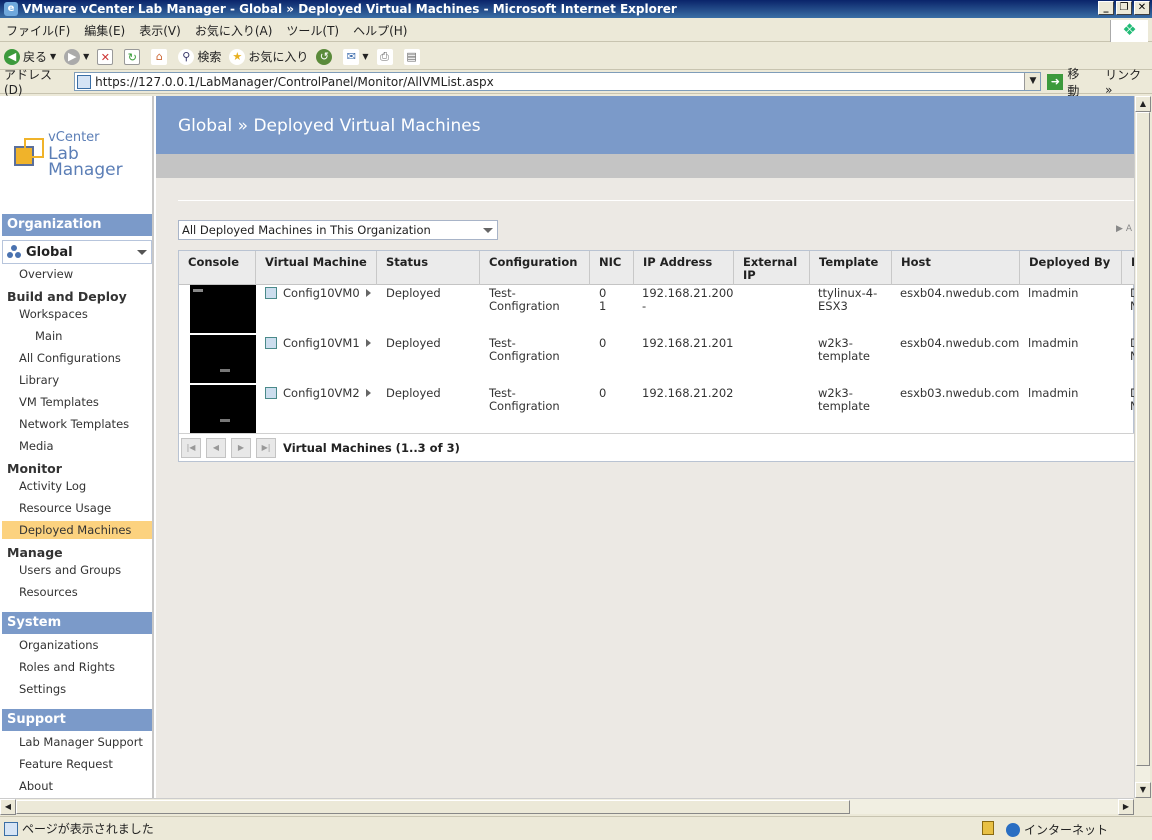 Image resolution: width=1152 pixels, height=840 pixels. Describe the element at coordinates (1143, 790) in the screenshot. I see `scroll-down-icon: ▼` at that location.